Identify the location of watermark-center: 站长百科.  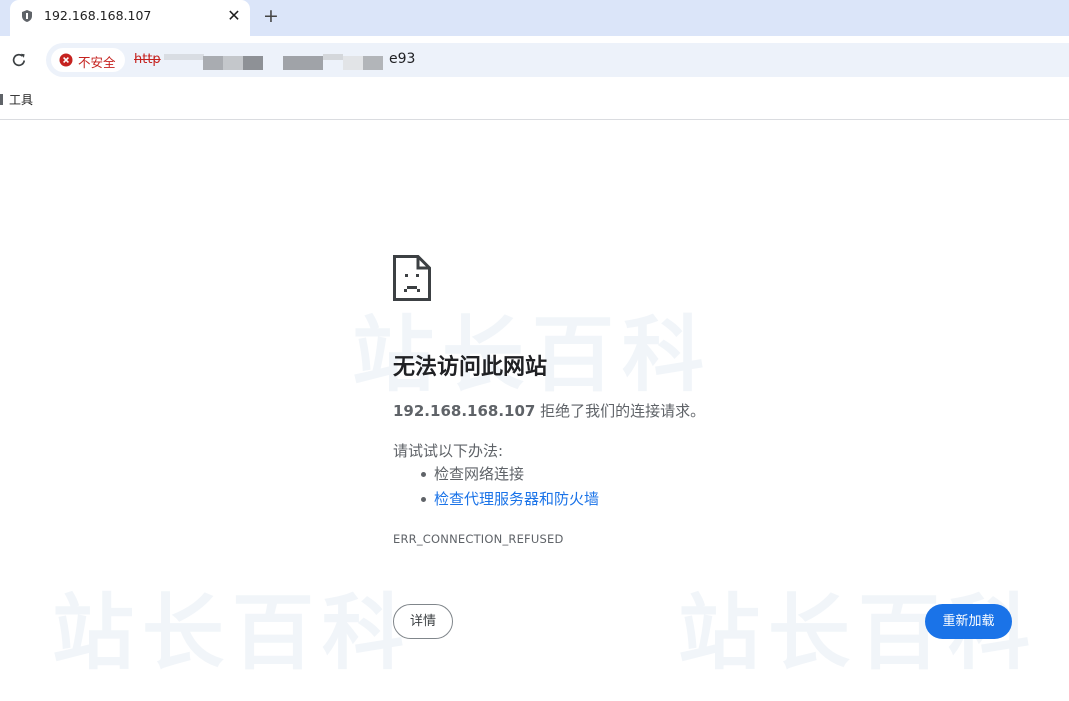
(532, 355).